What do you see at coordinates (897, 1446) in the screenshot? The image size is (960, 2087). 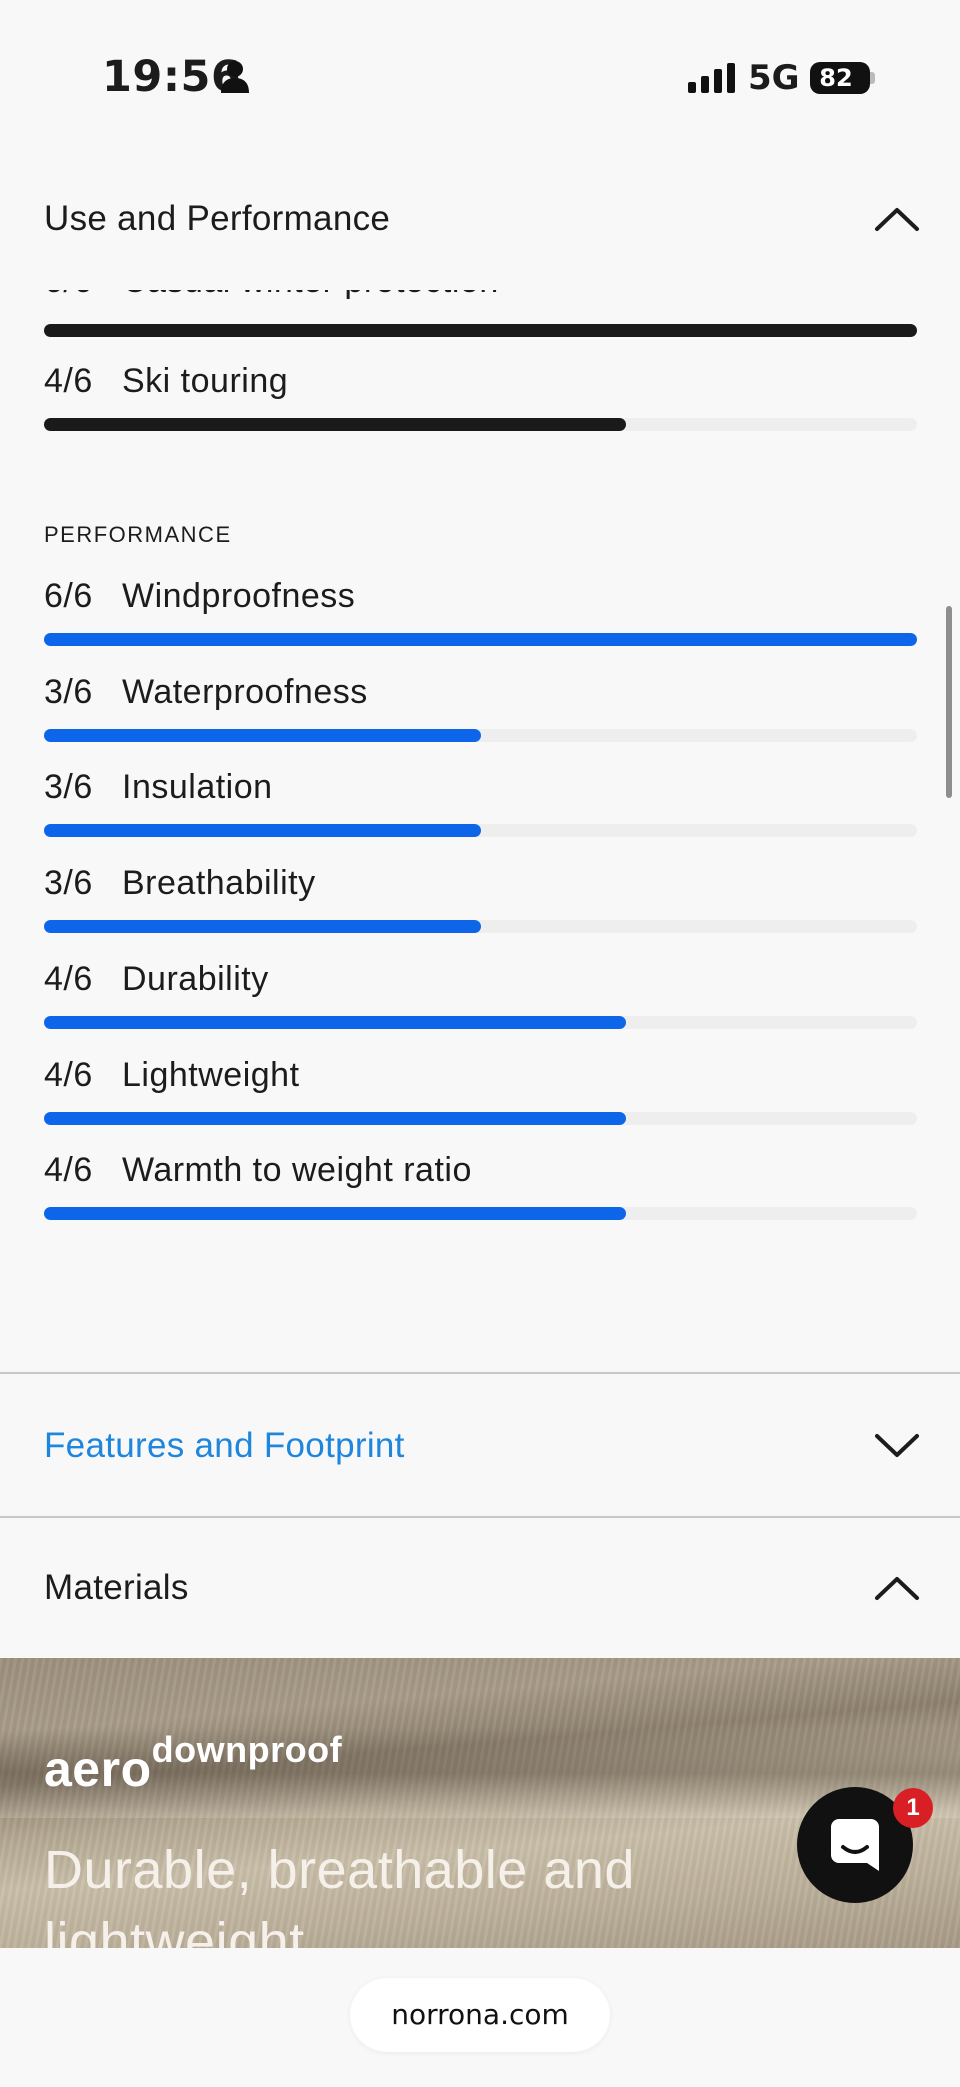 I see `chevron-down-icon` at bounding box center [897, 1446].